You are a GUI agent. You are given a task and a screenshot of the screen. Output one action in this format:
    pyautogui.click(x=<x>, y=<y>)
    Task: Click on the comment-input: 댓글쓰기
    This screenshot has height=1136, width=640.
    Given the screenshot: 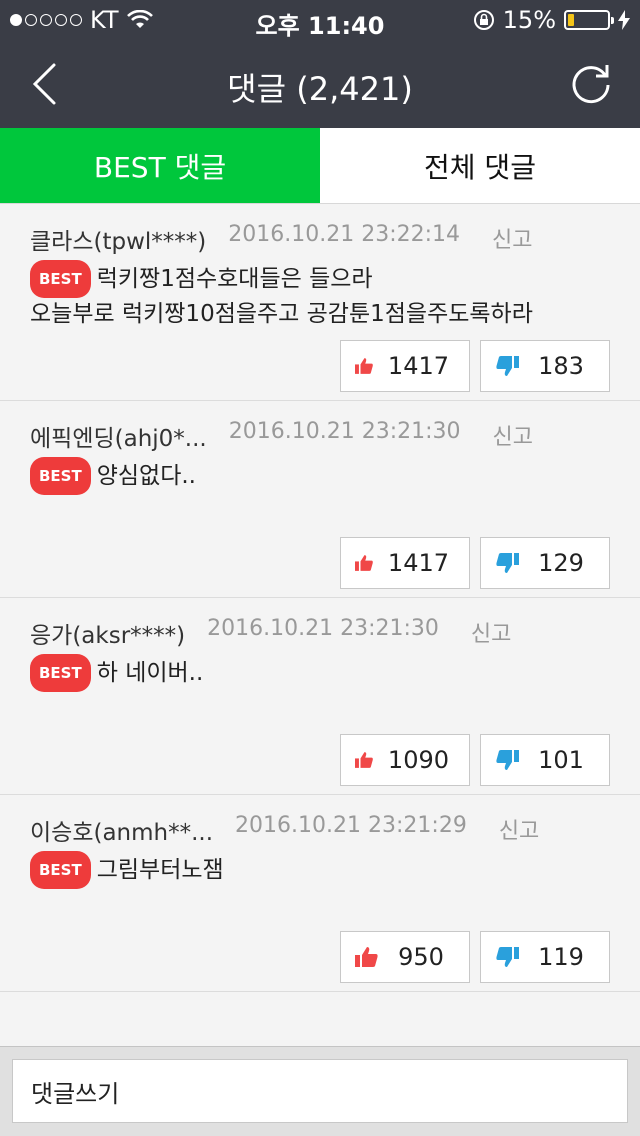 What is the action you would take?
    pyautogui.click(x=320, y=1091)
    